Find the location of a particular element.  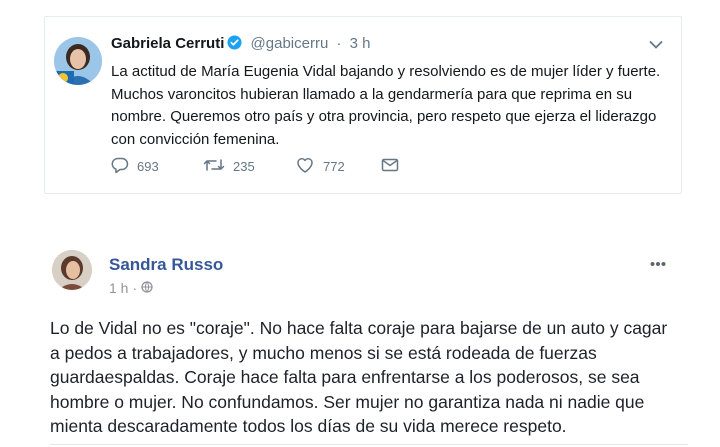

chevron-down-icon is located at coordinates (656, 46).